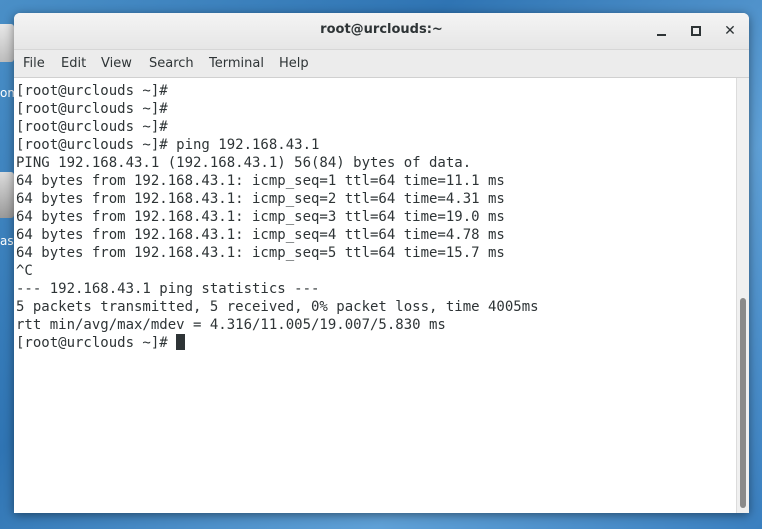  Describe the element at coordinates (7, 43) in the screenshot. I see `desktop-icon-home` at that location.